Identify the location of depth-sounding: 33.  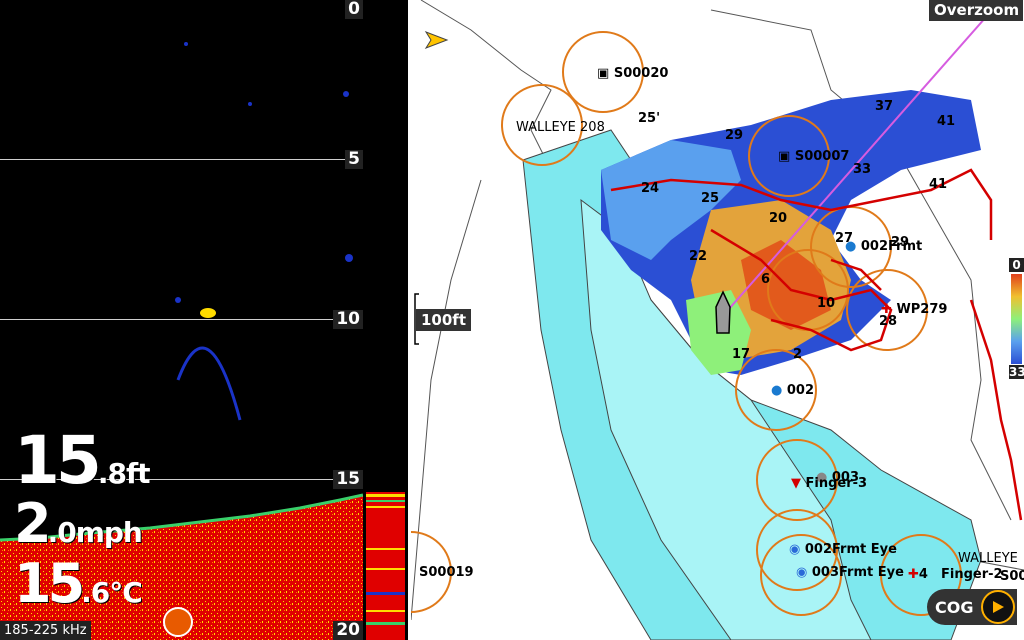
(862, 169).